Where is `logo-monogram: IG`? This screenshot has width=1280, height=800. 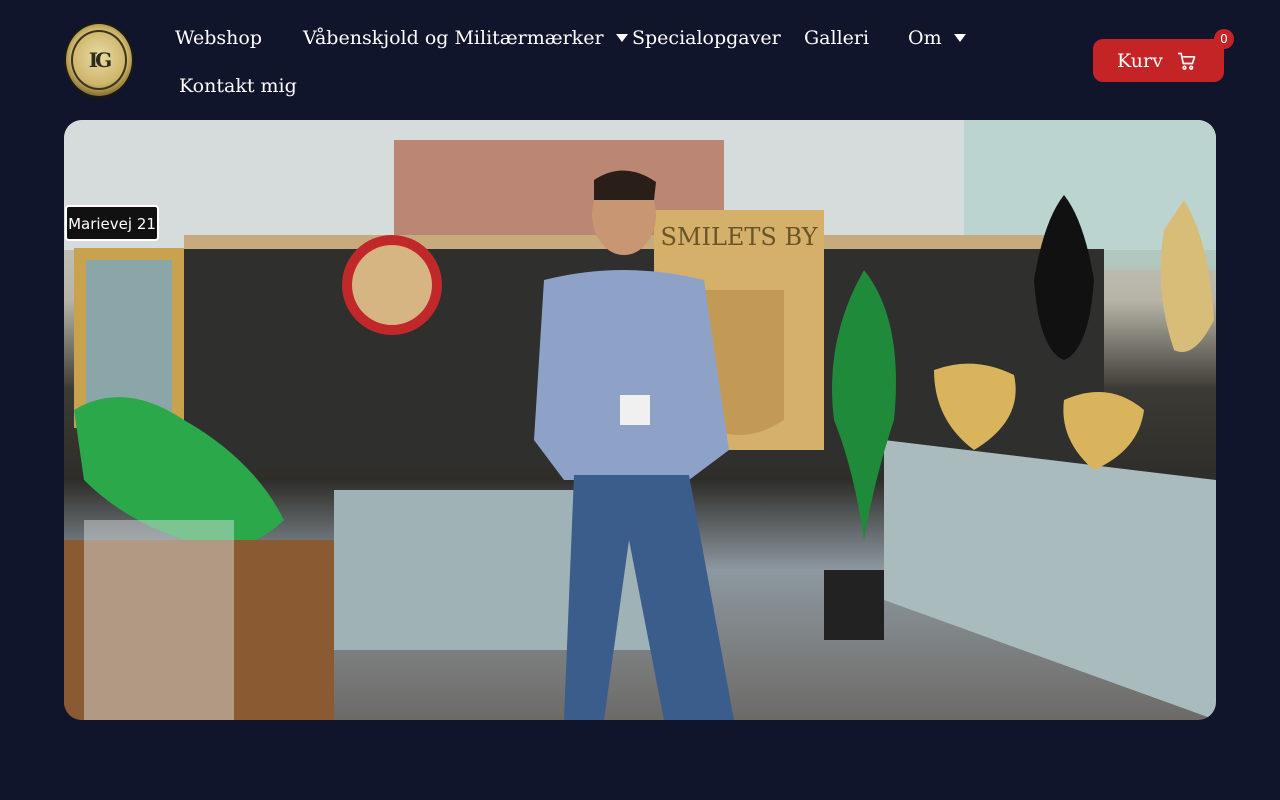 logo-monogram: IG is located at coordinates (100, 60).